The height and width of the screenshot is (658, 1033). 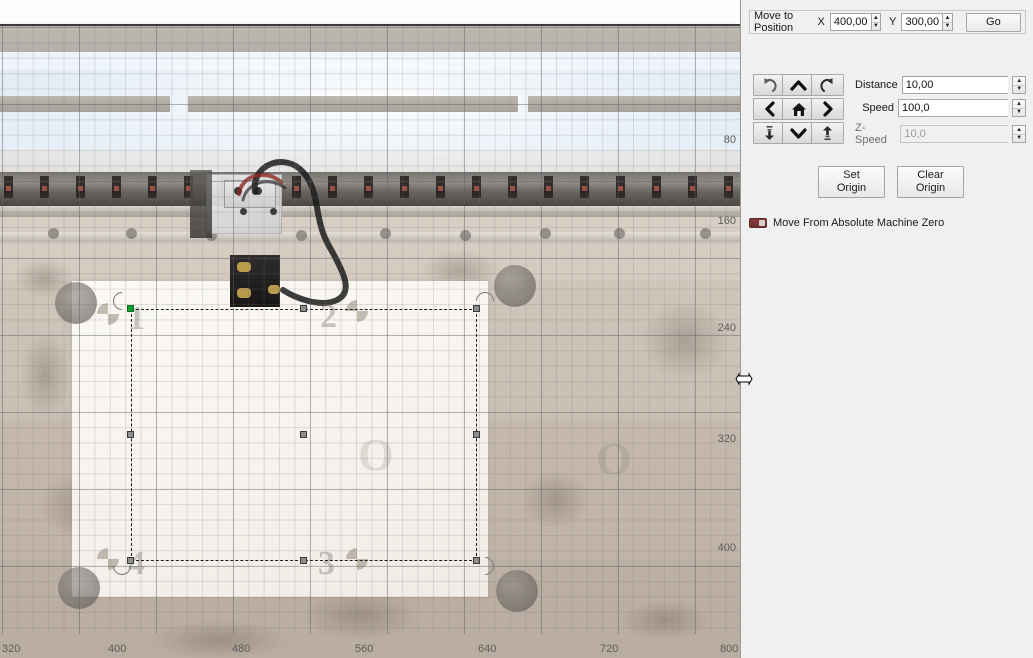 What do you see at coordinates (774, 22) in the screenshot?
I see `move-to-position-label: Move to Position` at bounding box center [774, 22].